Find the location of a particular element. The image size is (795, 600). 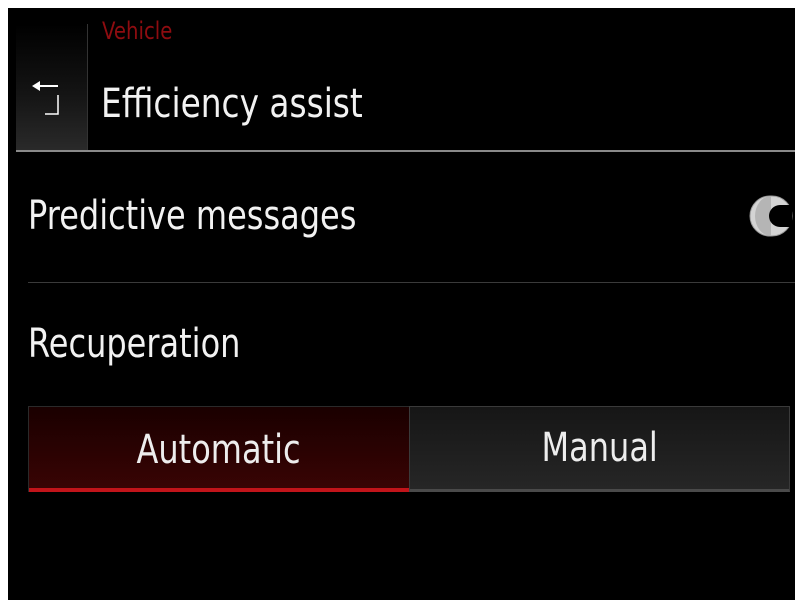

row-divider is located at coordinates (411, 282).